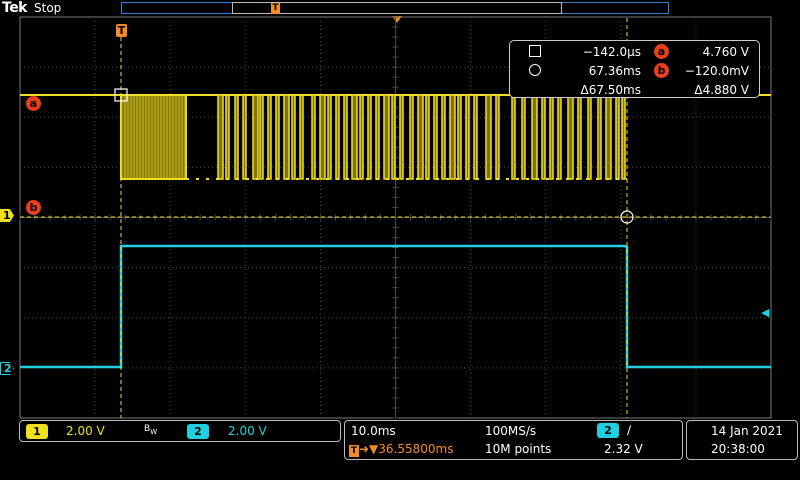  Describe the element at coordinates (608, 430) in the screenshot. I see `trigger-source-badge: 2` at that location.